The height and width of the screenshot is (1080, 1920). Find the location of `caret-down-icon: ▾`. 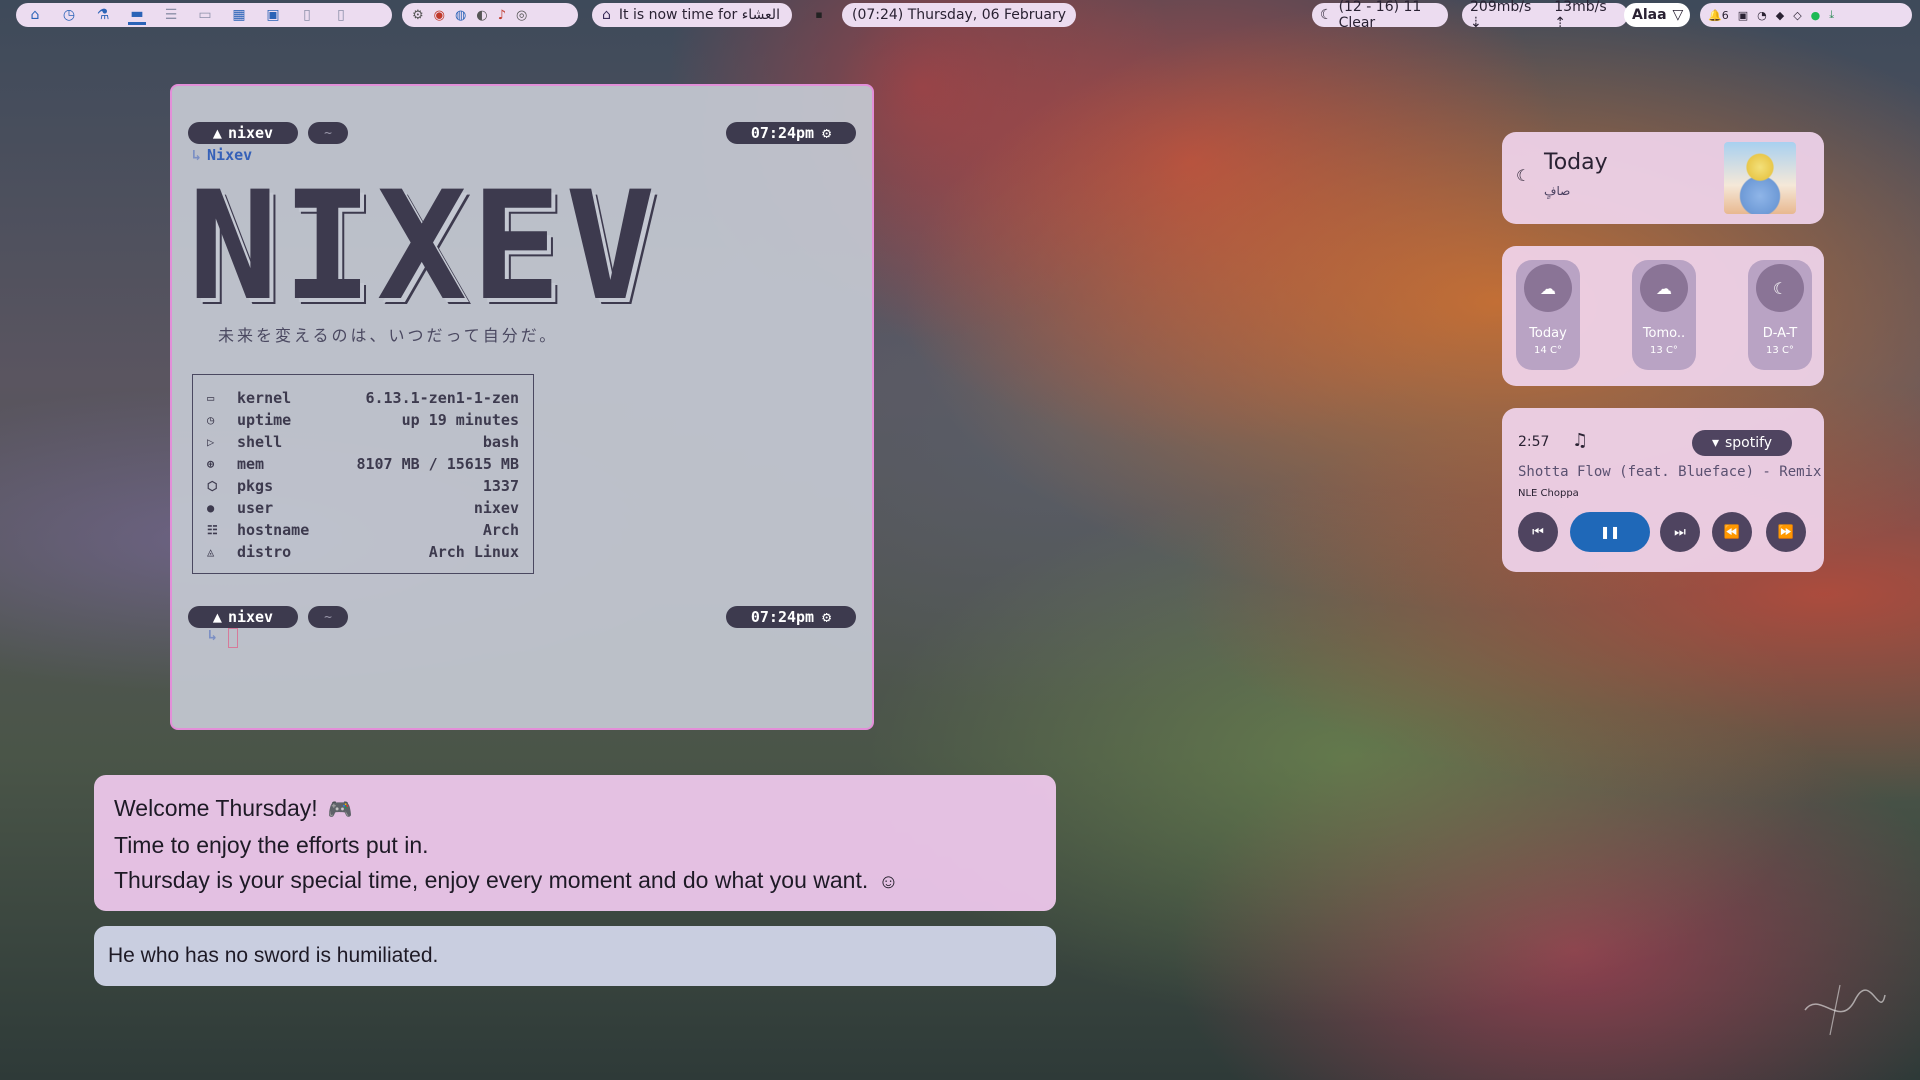

caret-down-icon: ▾ is located at coordinates (1715, 443).